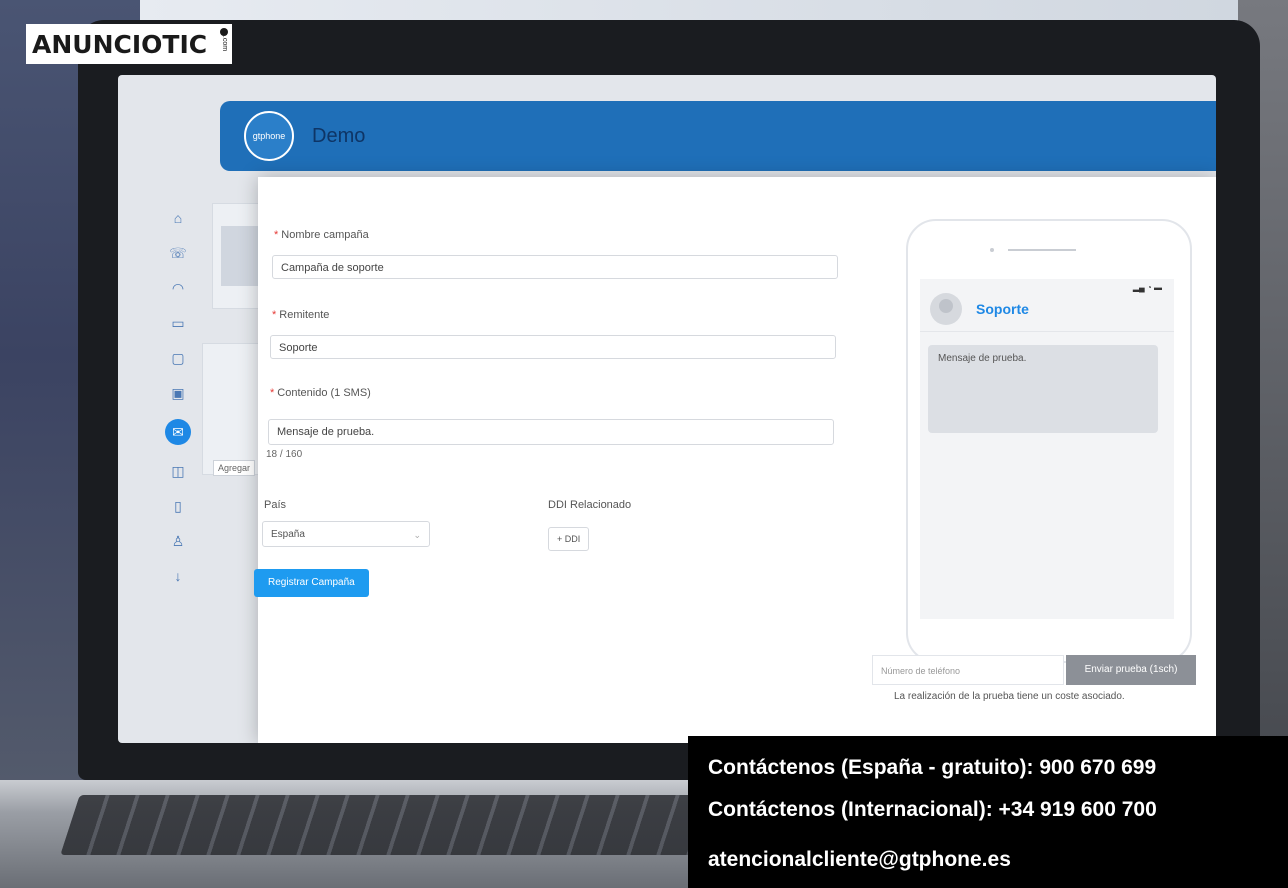 The height and width of the screenshot is (888, 1288). What do you see at coordinates (569, 539) in the screenshot?
I see `add-ddi-button: + DDI` at bounding box center [569, 539].